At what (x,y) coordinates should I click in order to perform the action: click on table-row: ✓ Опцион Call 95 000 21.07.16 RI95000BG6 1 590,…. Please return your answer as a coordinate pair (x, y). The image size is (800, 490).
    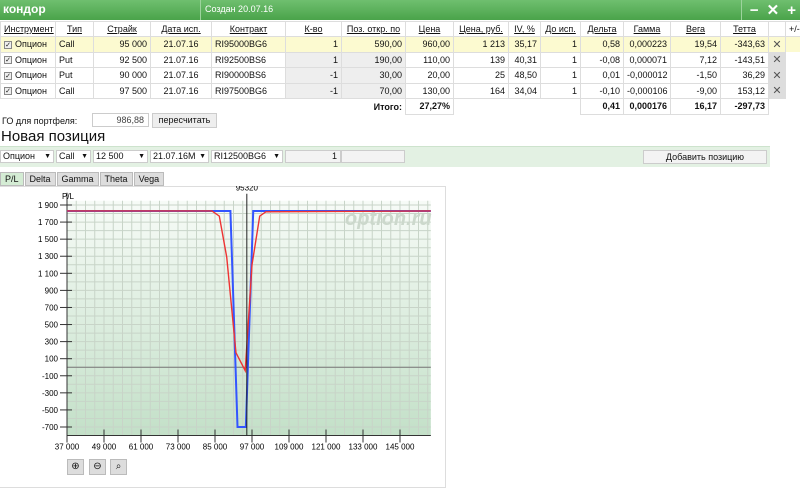
    Looking at the image, I should click on (400, 44).